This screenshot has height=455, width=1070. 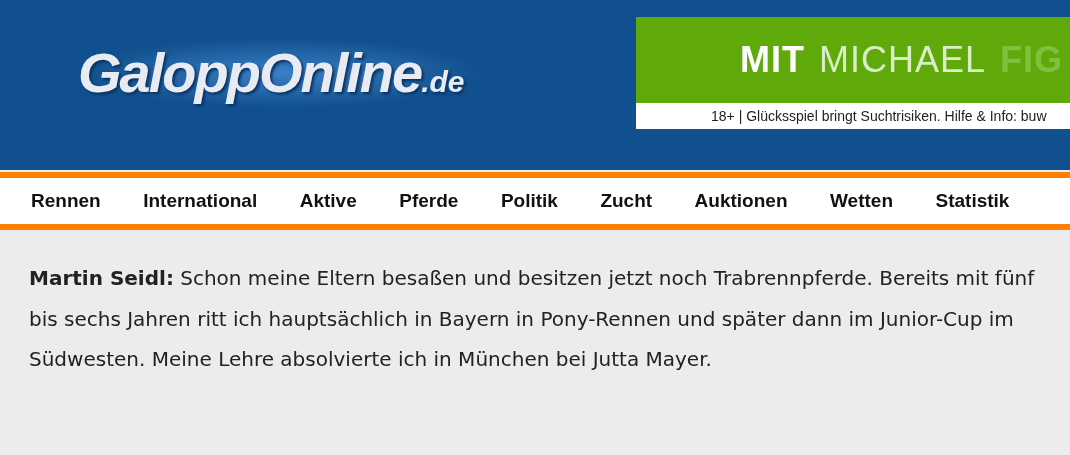 What do you see at coordinates (741, 201) in the screenshot?
I see `nav-link: Auktionen` at bounding box center [741, 201].